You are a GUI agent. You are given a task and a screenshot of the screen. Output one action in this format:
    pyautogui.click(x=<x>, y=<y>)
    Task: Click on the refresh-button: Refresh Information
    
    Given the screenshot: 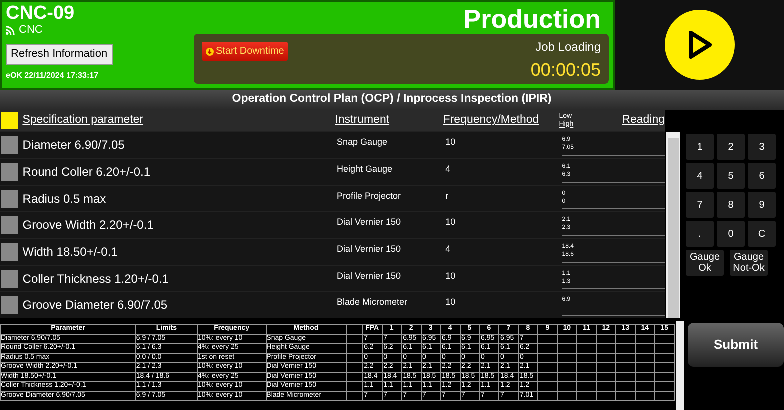 What is the action you would take?
    pyautogui.click(x=59, y=54)
    